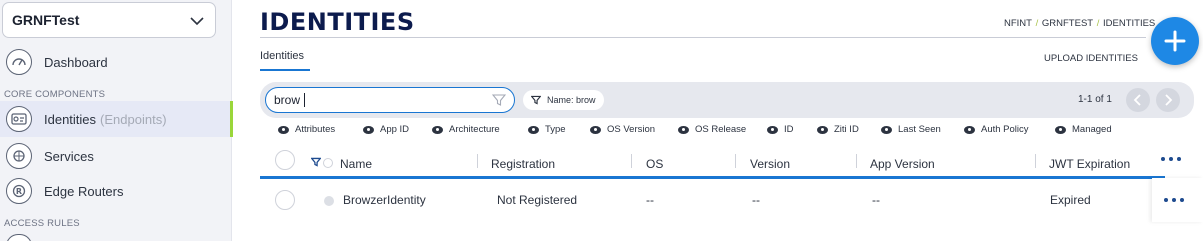 The width and height of the screenshot is (1203, 241). I want to click on column-toggle-label: Architecture, so click(474, 129).